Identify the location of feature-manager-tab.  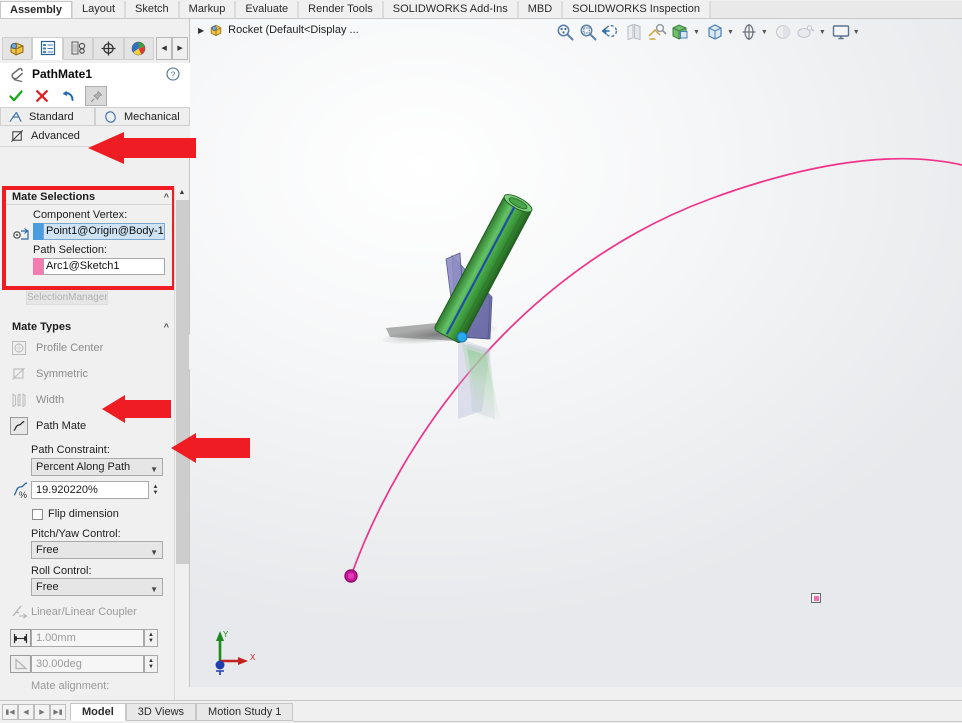
(17, 48).